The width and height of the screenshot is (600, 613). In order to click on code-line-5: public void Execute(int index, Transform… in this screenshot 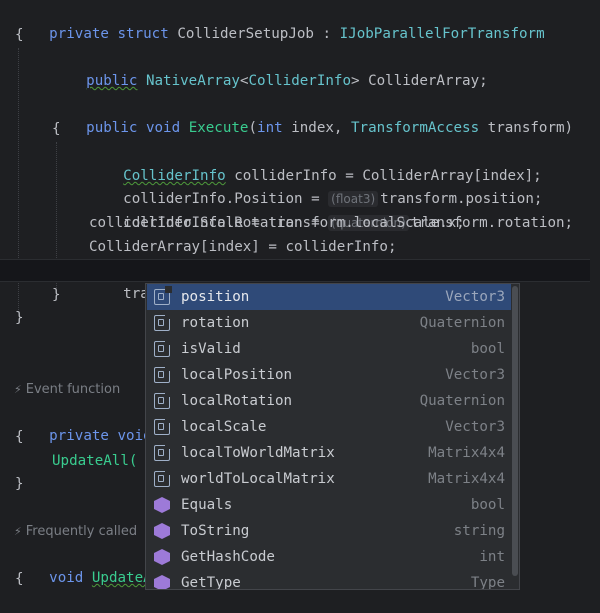, I will do `click(326, 115)`.